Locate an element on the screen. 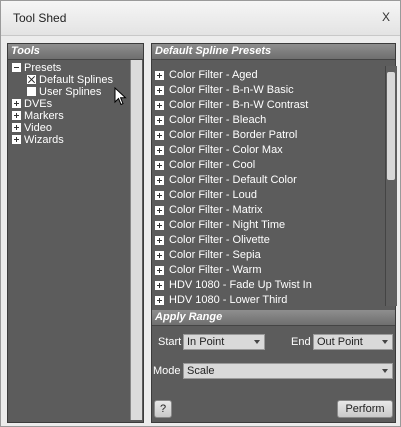 The image size is (401, 427). preset-item: Color Filter - Bleach is located at coordinates (267, 120).